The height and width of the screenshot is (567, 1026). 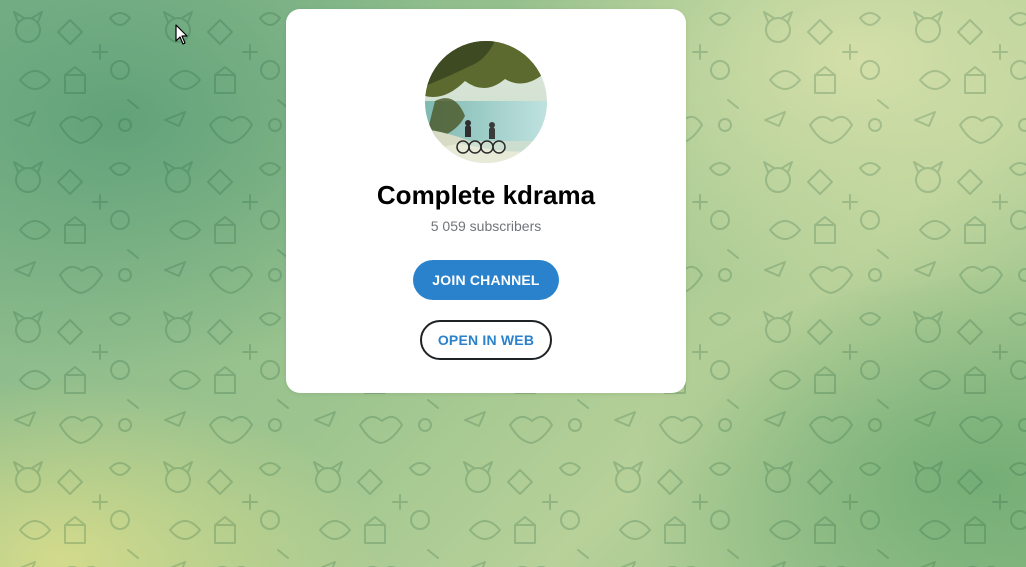 I want to click on subscriber-count: 5 059 subscribers, so click(x=486, y=226).